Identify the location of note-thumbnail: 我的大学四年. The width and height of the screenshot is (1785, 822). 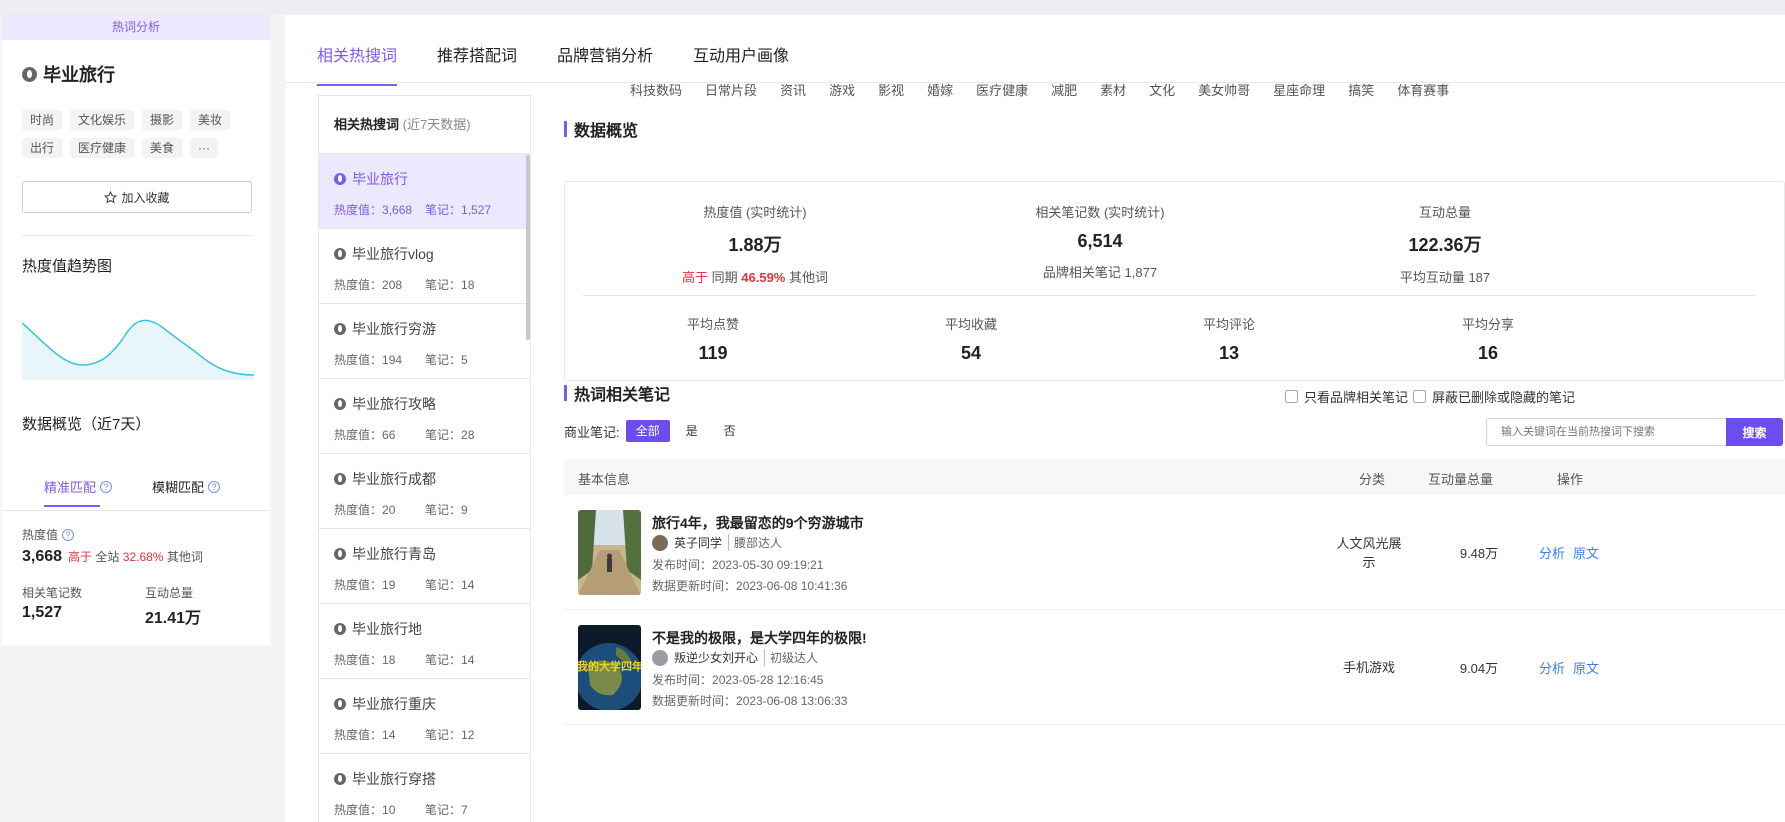
(609, 667).